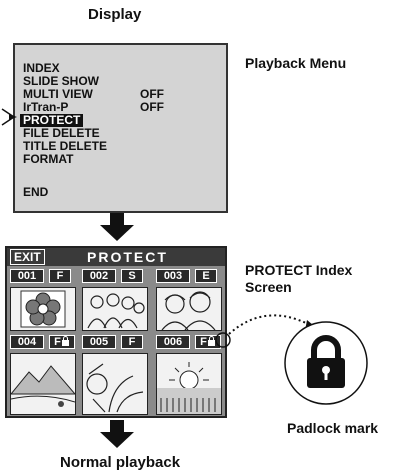 The width and height of the screenshot is (406, 476). I want to click on thumb-tag-004: F, so click(62, 342).